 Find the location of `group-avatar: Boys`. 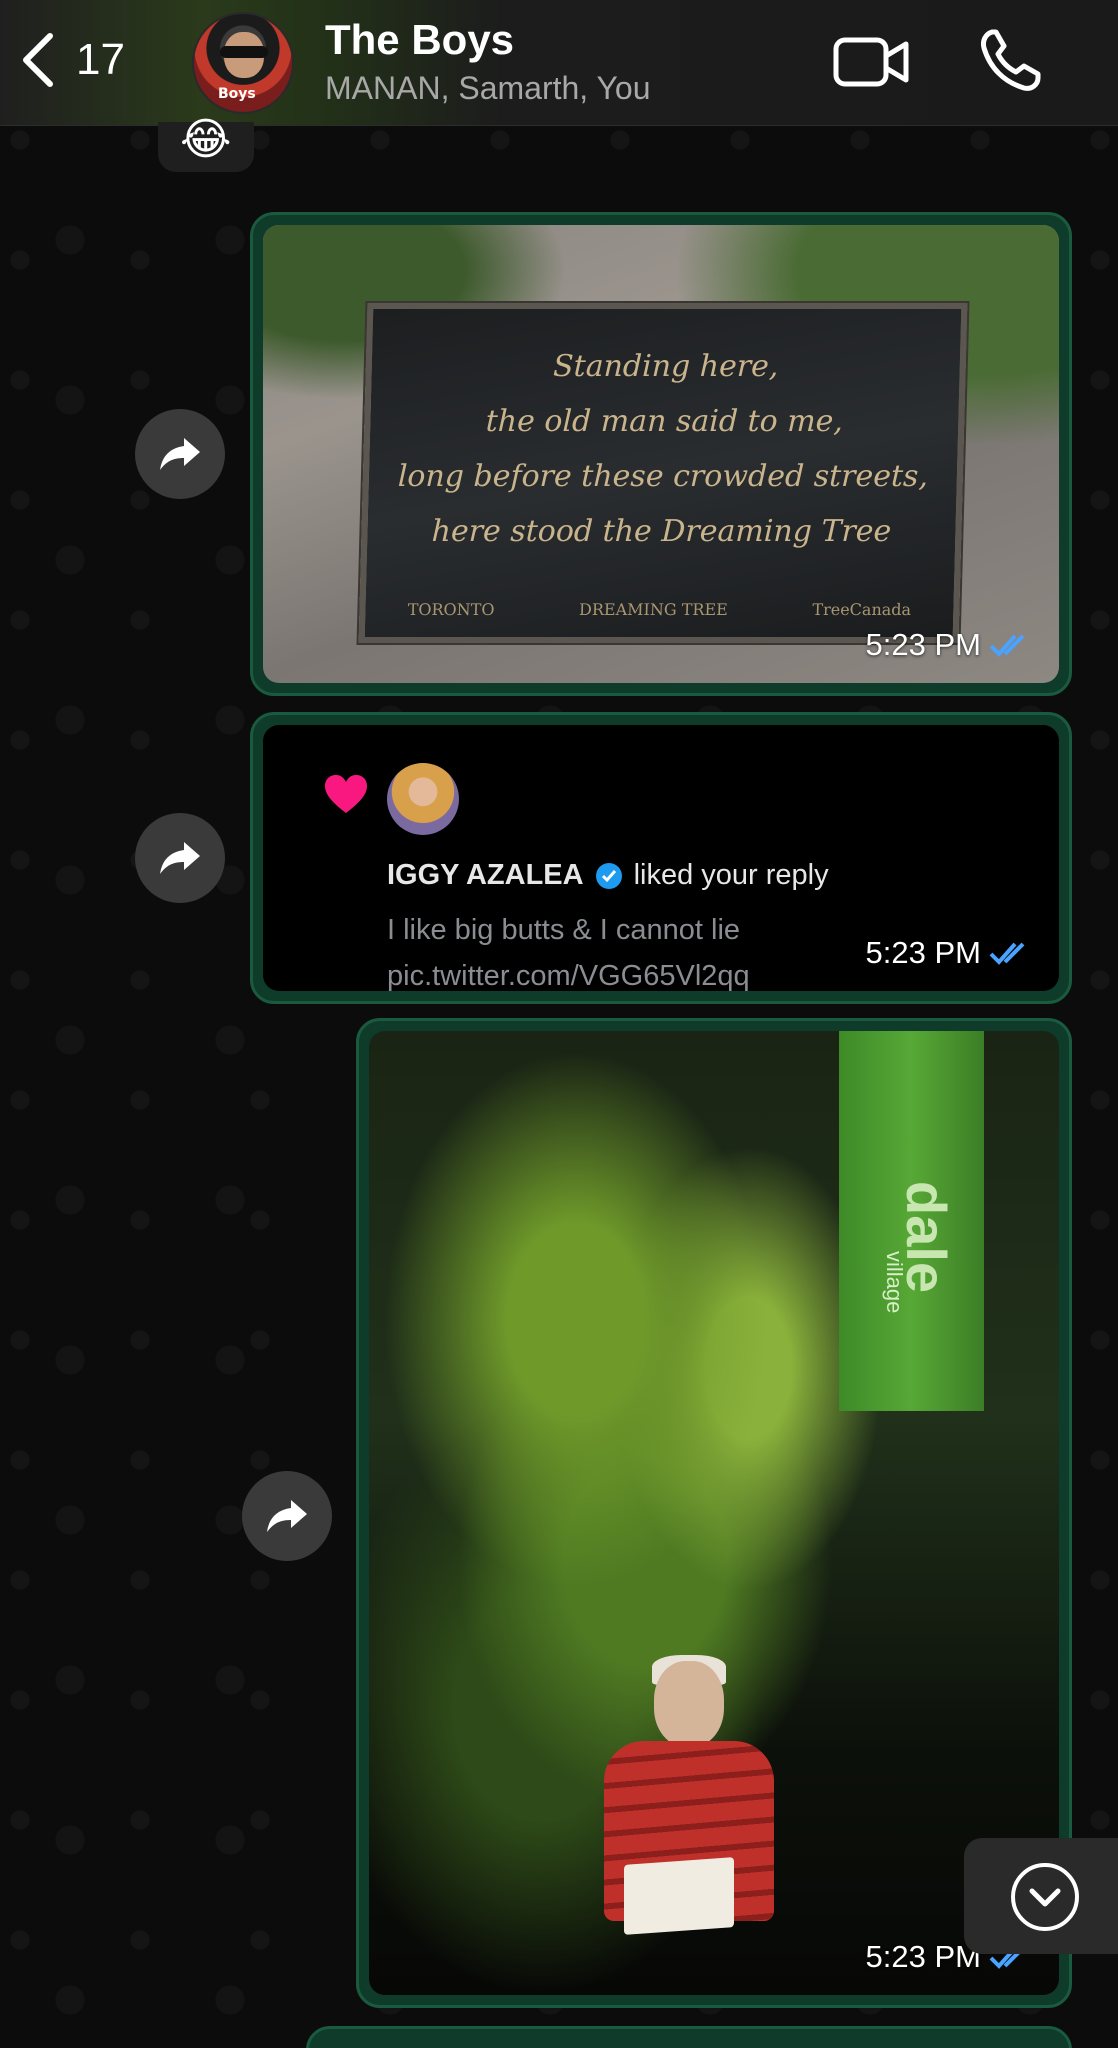

group-avatar: Boys is located at coordinates (243, 63).